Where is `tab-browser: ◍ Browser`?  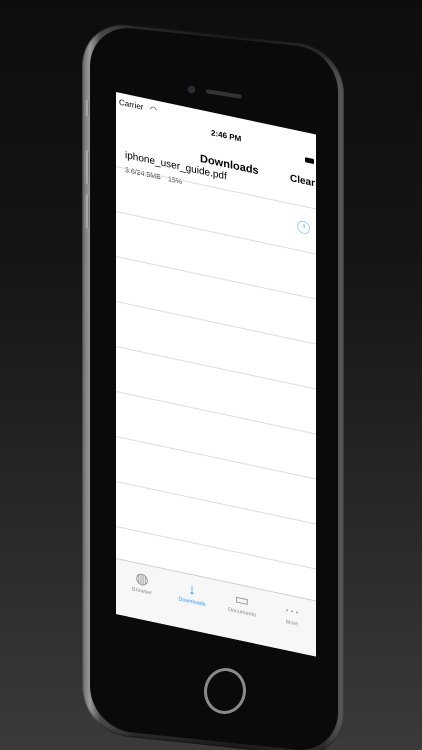 tab-browser: ◍ Browser is located at coordinates (142, 582).